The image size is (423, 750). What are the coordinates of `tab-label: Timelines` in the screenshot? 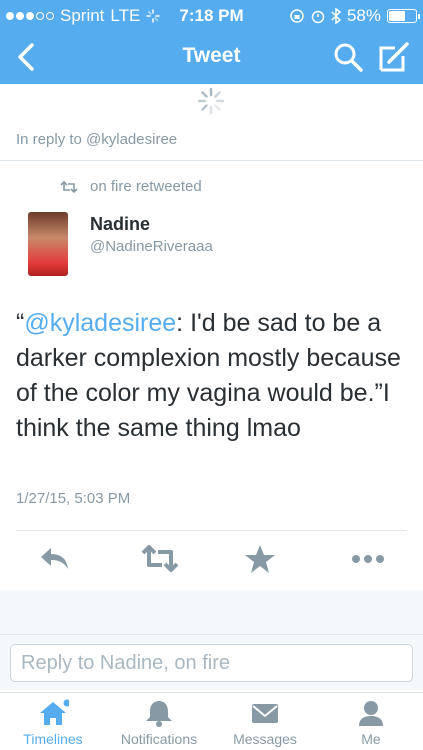 It's located at (53, 739).